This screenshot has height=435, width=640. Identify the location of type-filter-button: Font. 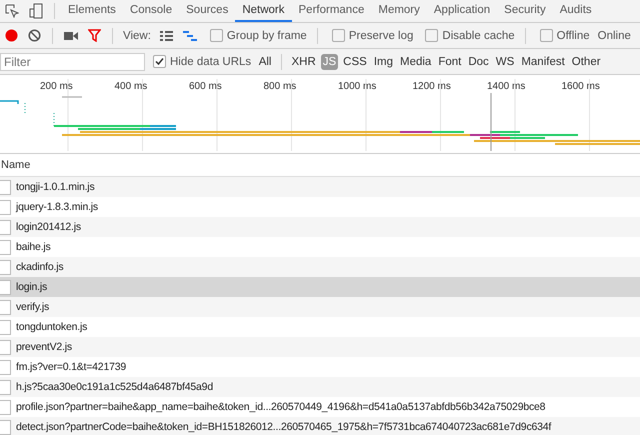
(450, 62).